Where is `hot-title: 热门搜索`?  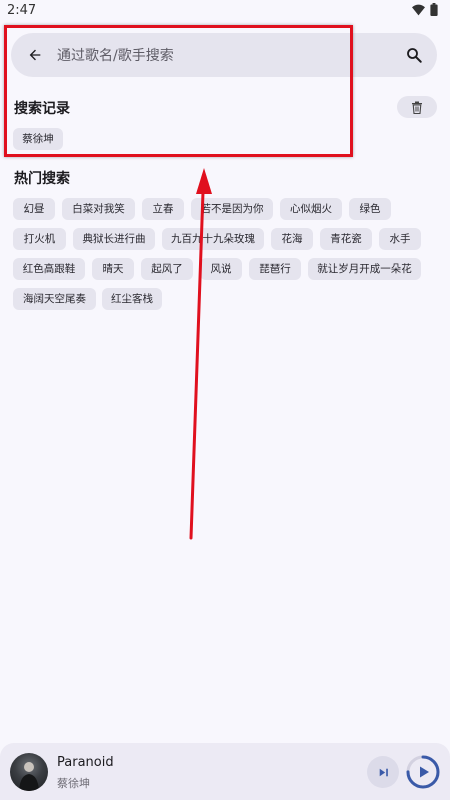 hot-title: 热门搜索 is located at coordinates (42, 179).